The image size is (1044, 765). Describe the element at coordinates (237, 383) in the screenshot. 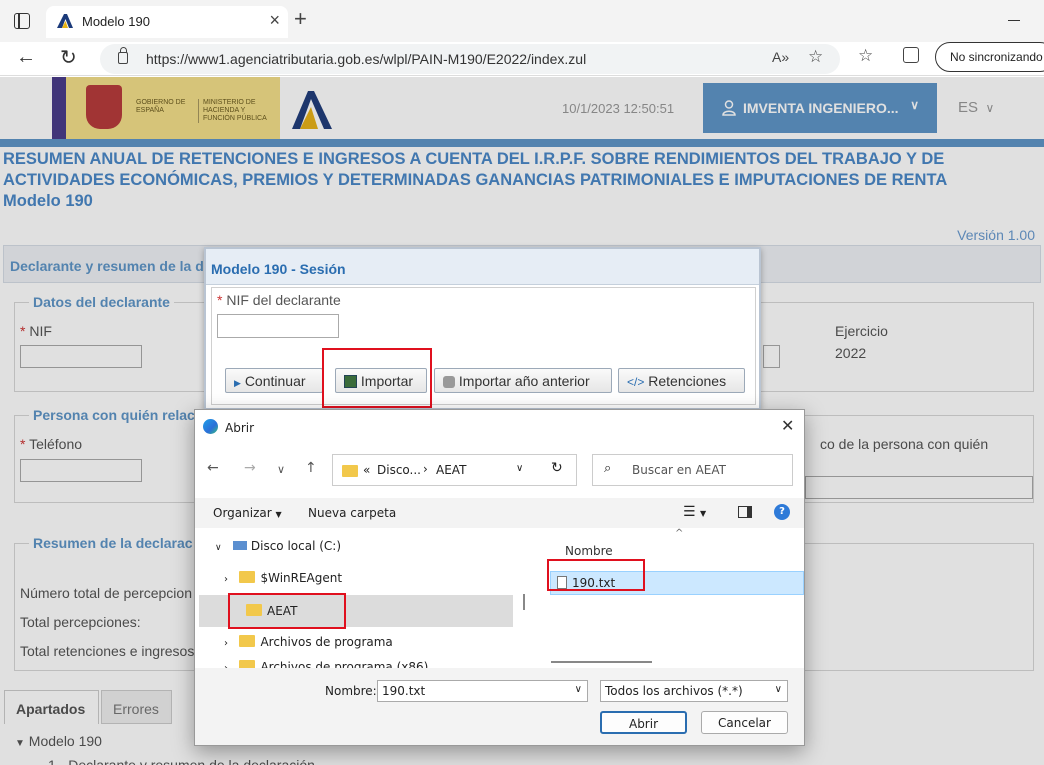

I see `play-icon: ▶` at that location.